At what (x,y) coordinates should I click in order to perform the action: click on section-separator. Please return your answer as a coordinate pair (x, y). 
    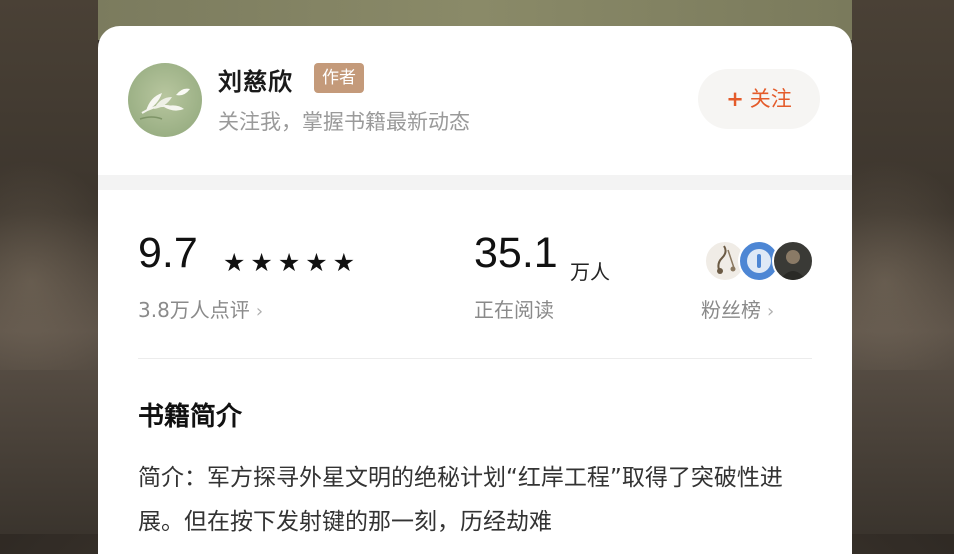
    Looking at the image, I should click on (475, 182).